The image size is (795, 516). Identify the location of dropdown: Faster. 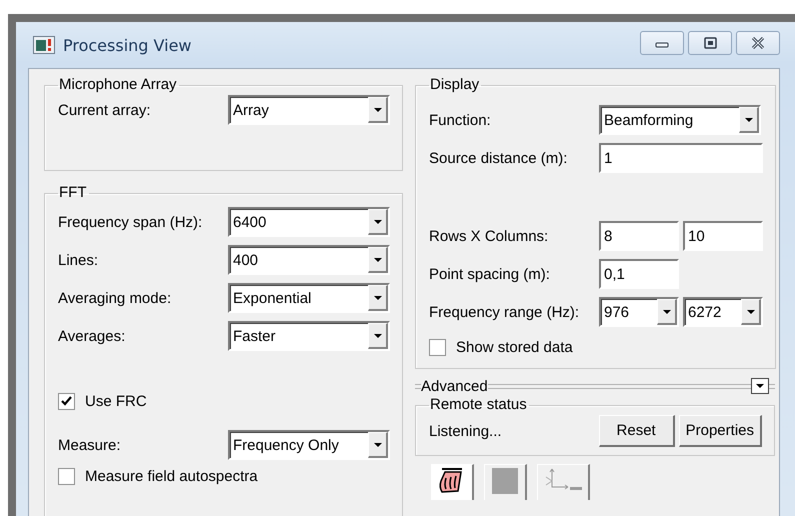
(309, 336).